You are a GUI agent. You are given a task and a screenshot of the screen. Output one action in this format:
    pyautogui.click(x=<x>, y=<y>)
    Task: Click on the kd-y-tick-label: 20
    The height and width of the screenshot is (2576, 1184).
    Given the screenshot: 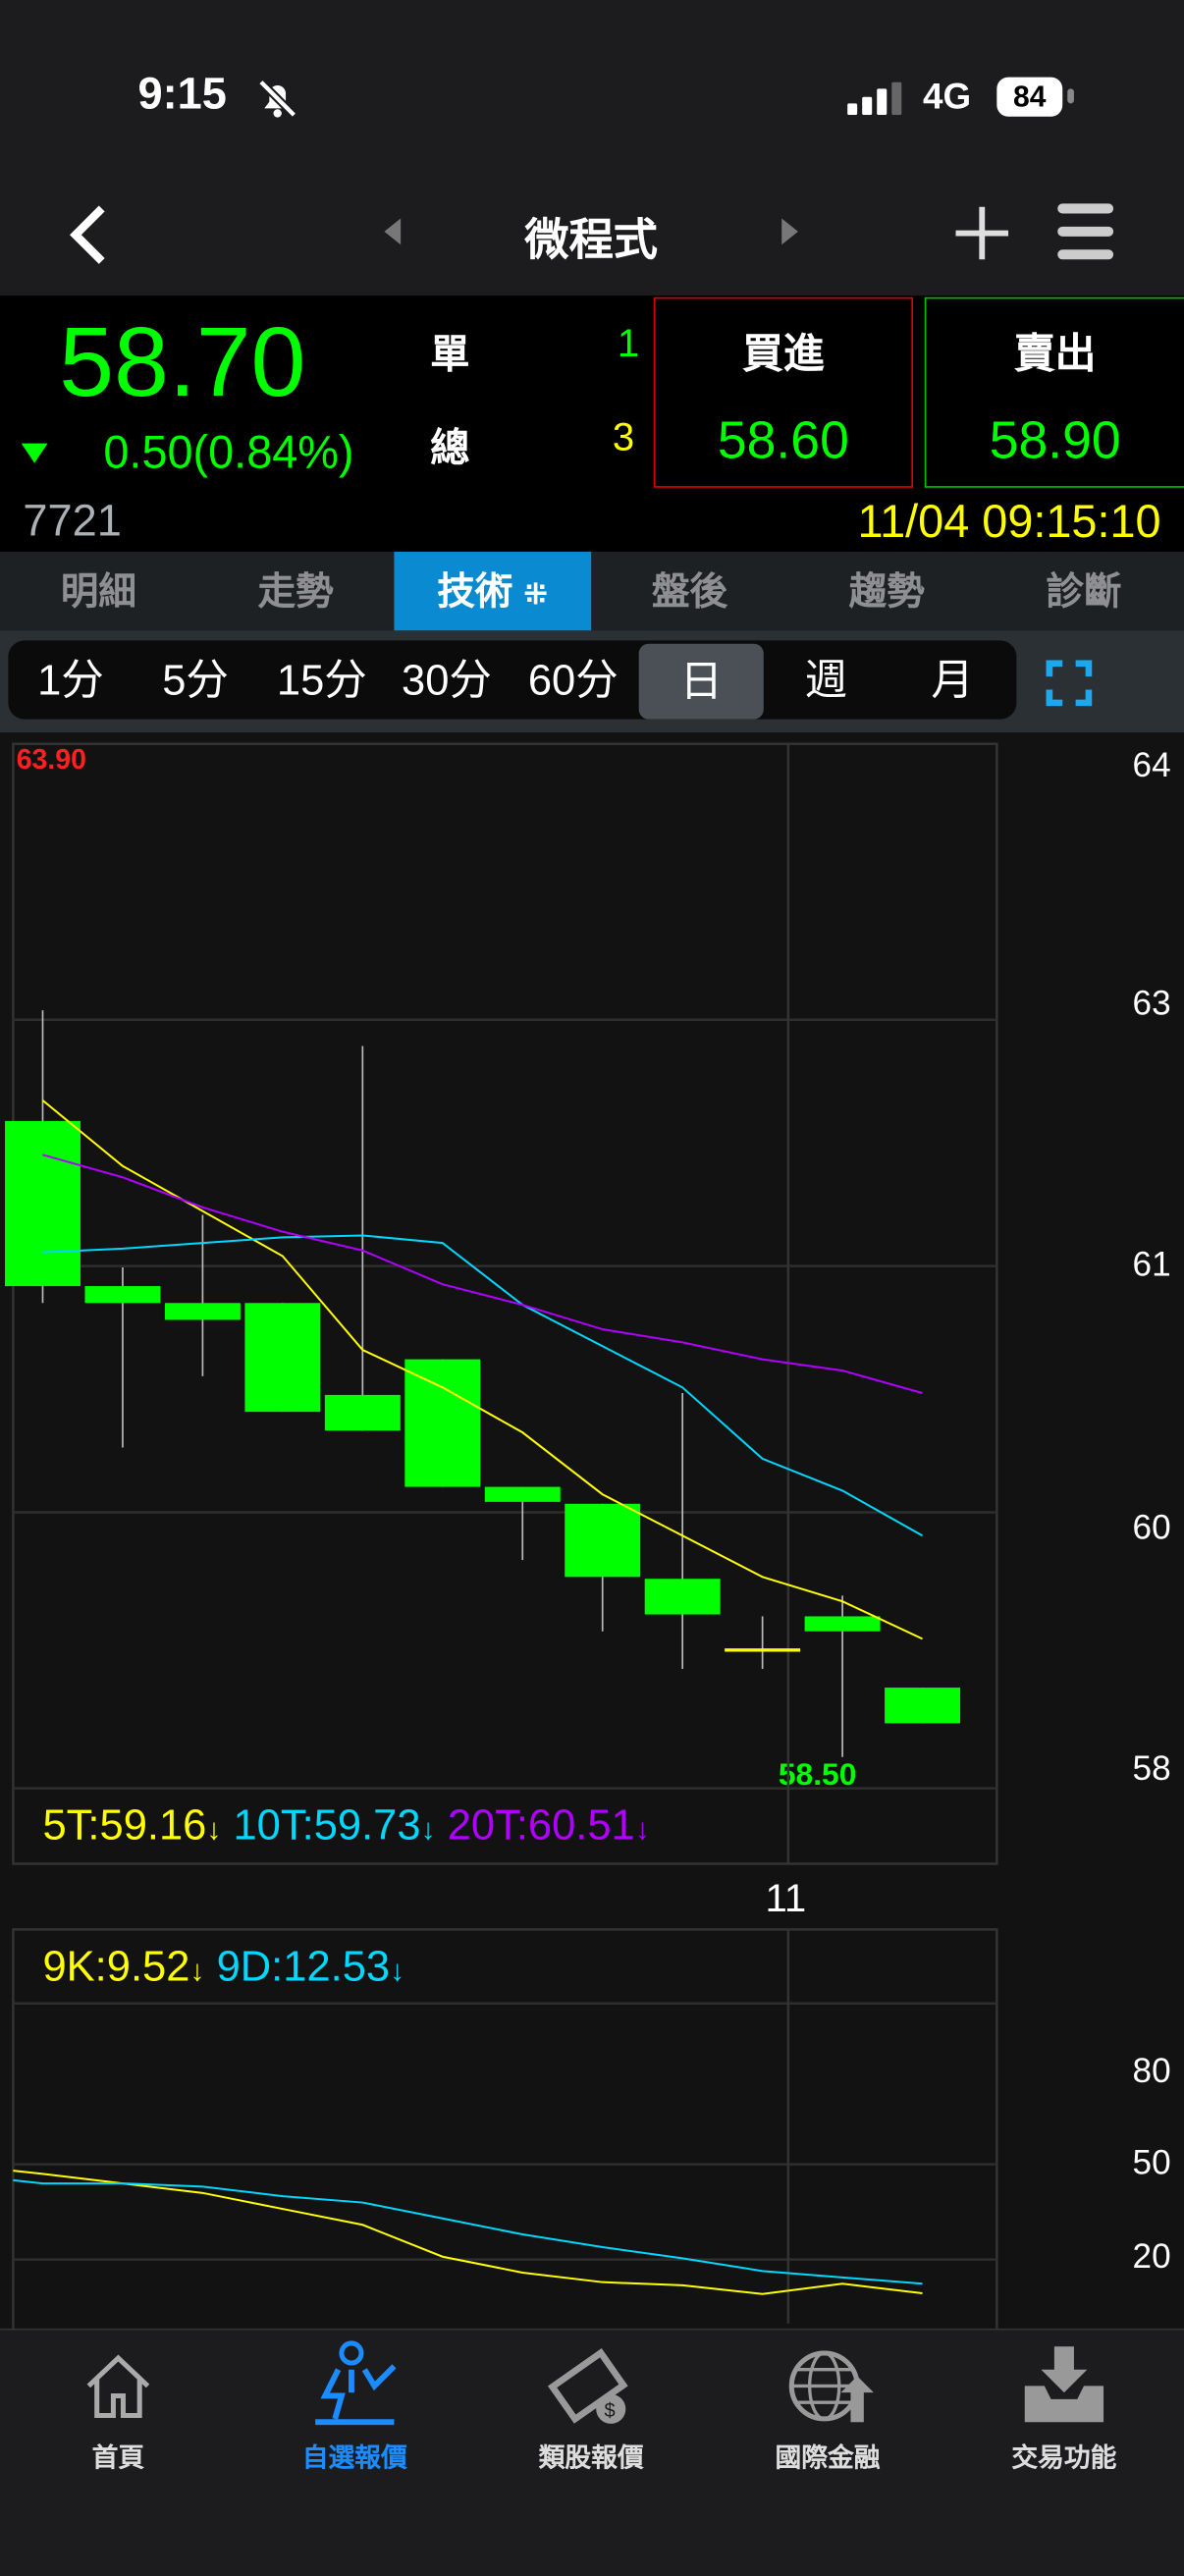 What is the action you would take?
    pyautogui.click(x=1151, y=2257)
    